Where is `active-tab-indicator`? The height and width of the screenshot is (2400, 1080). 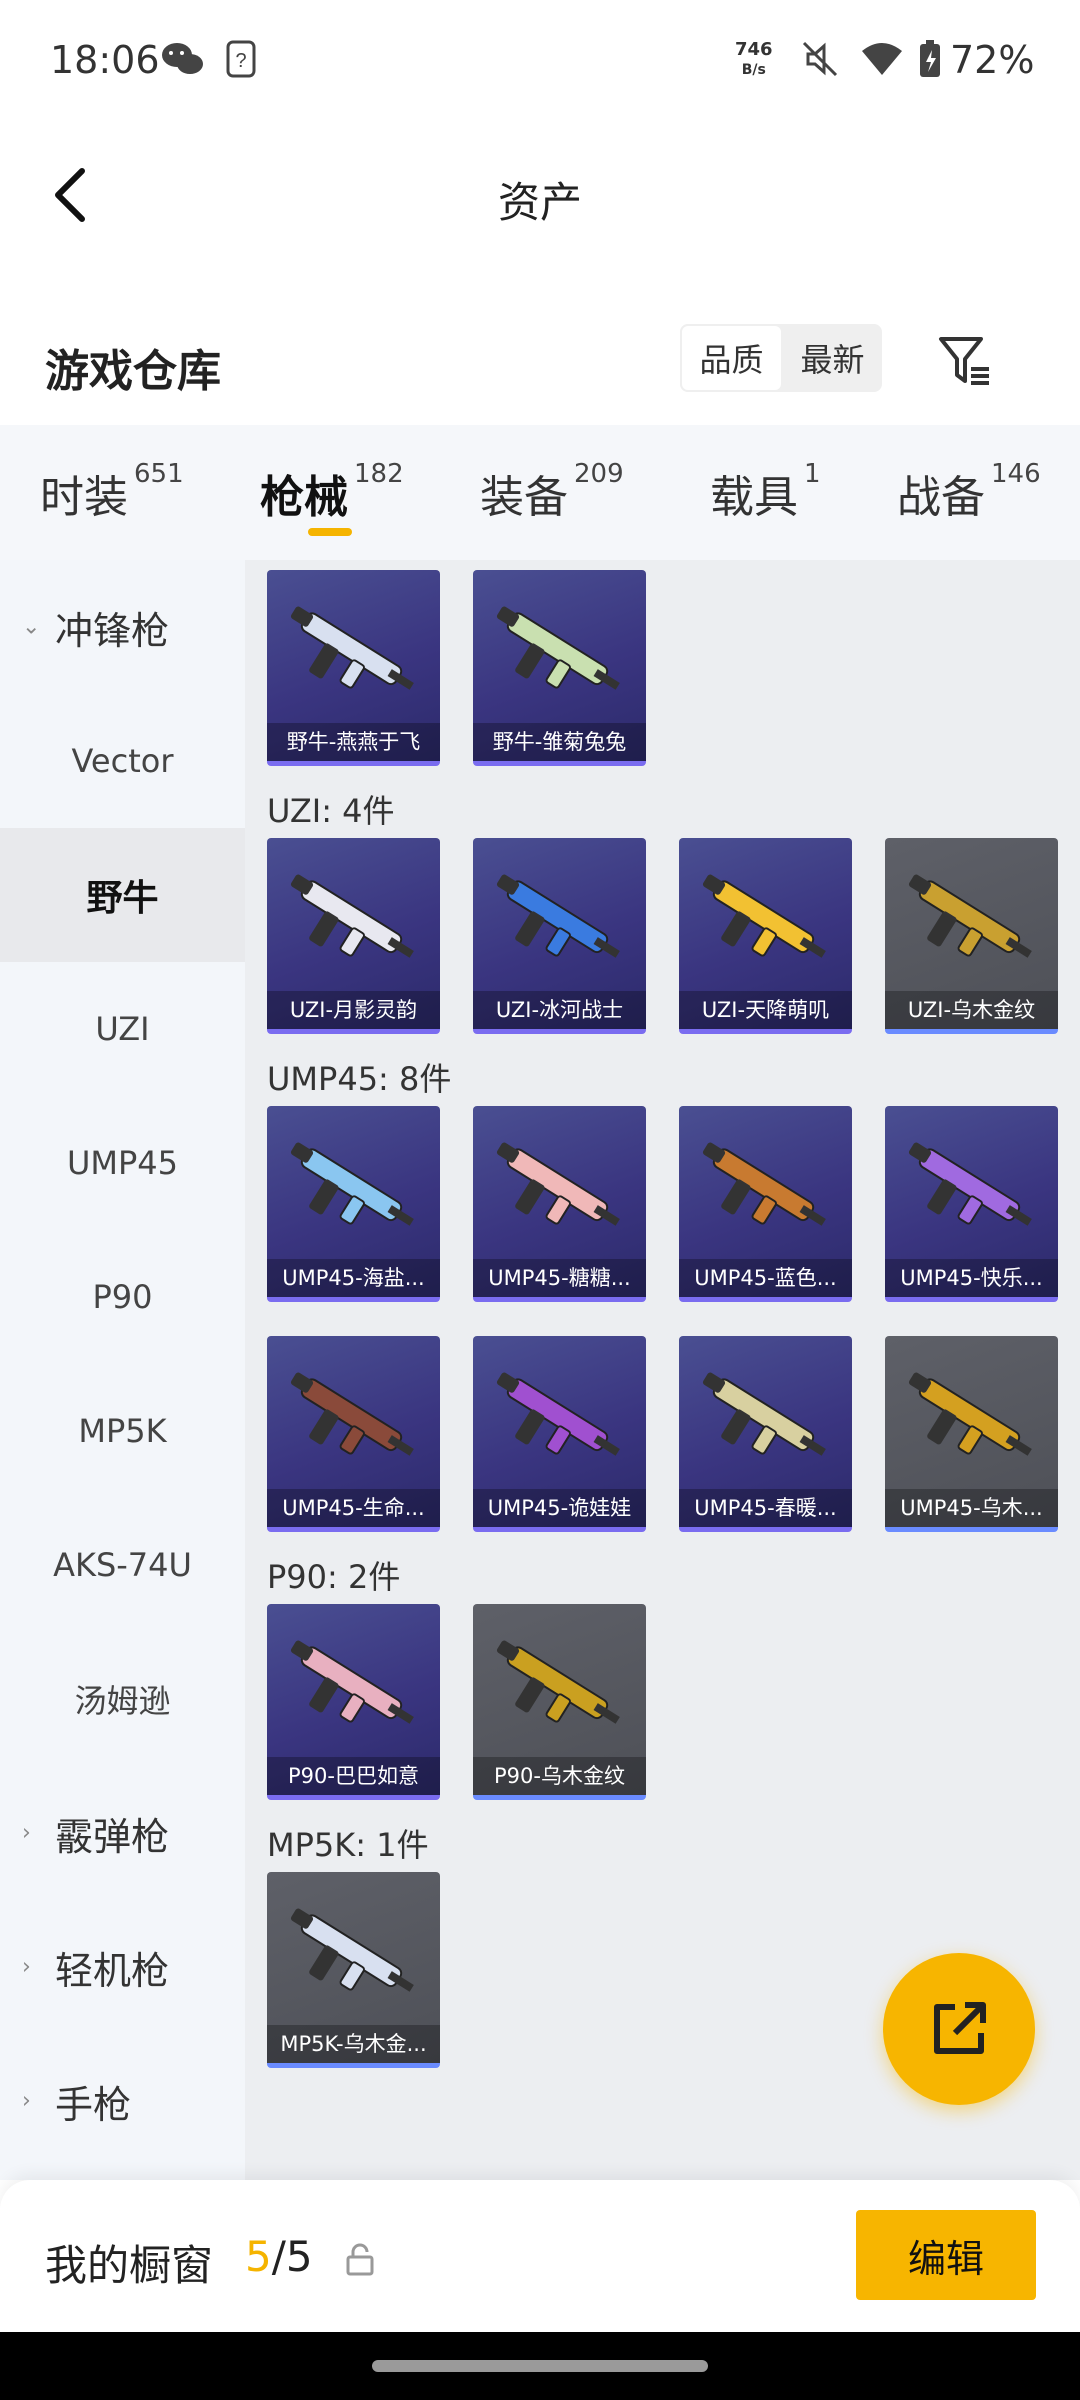
active-tab-indicator is located at coordinates (330, 532).